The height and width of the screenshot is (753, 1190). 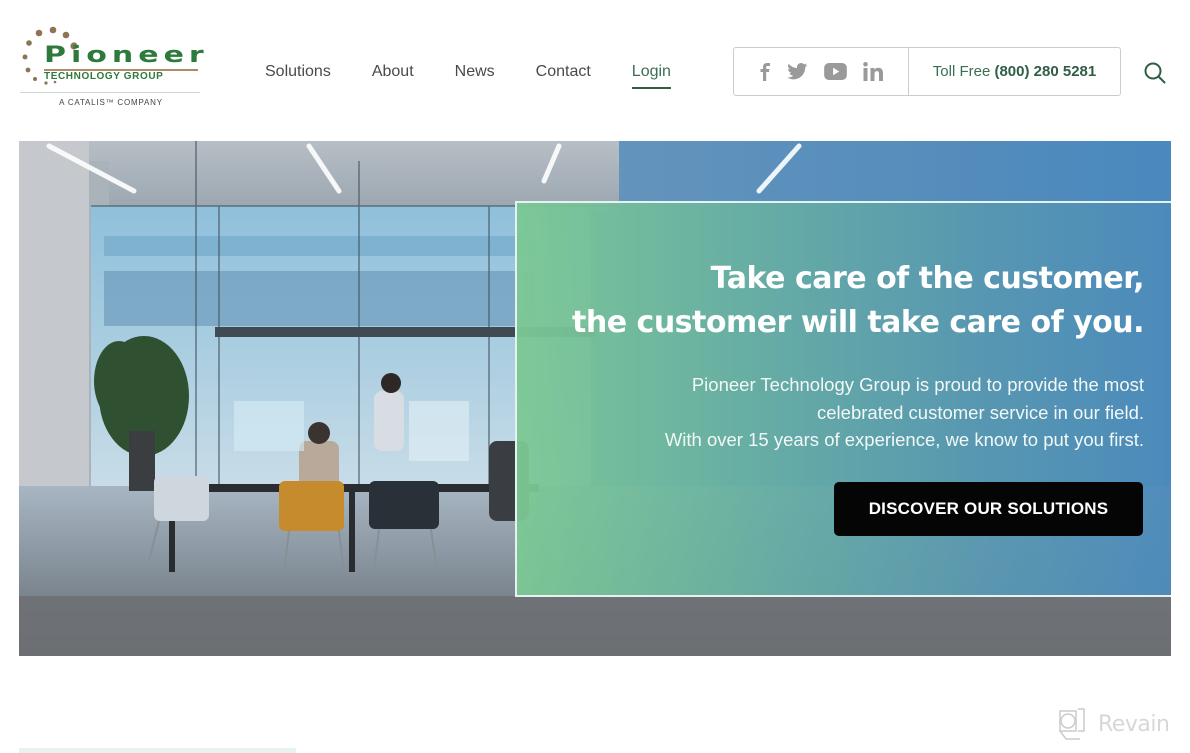 What do you see at coordinates (563, 72) in the screenshot?
I see `nav-item-contact: Contact` at bounding box center [563, 72].